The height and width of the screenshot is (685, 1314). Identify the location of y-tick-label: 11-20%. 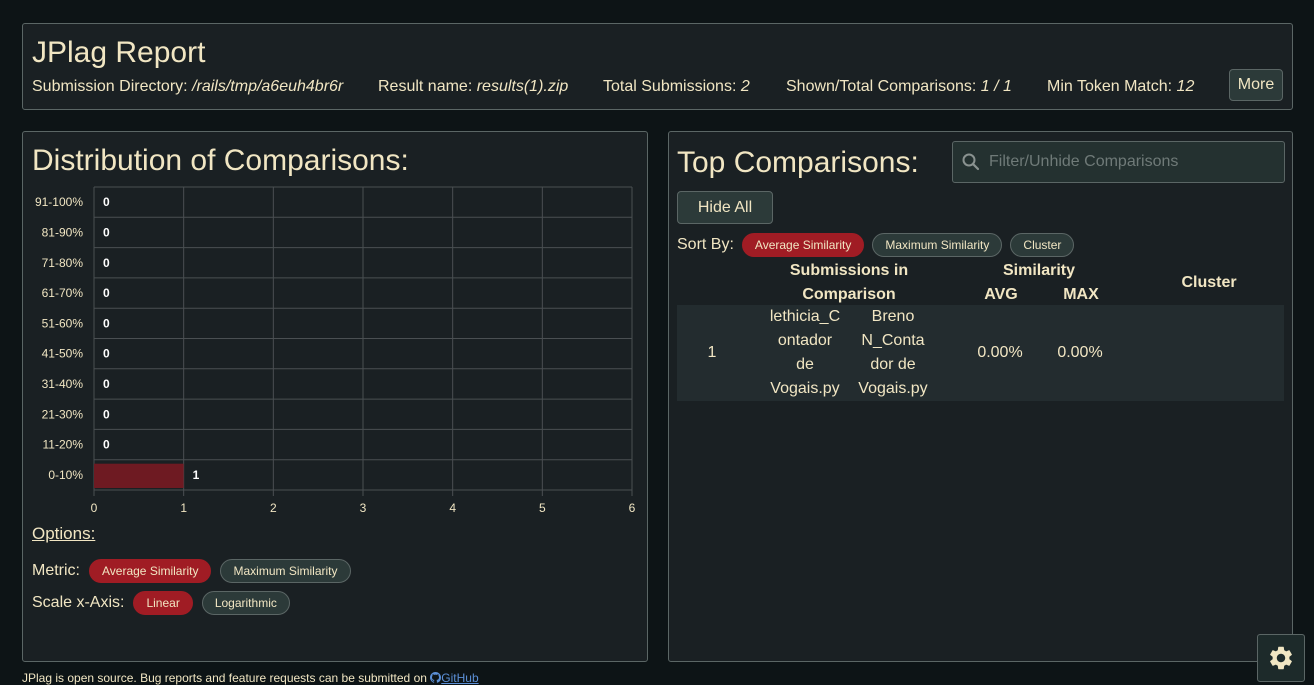
(63, 445).